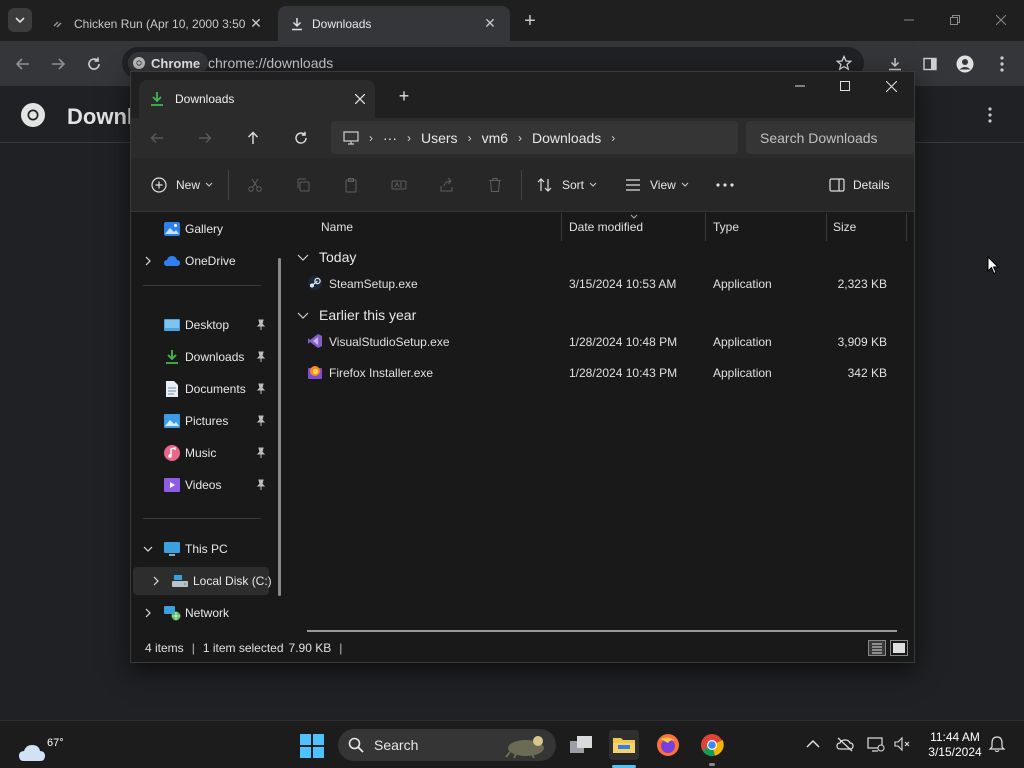 Image resolution: width=1024 pixels, height=768 pixels. I want to click on reload-button, so click(94, 64).